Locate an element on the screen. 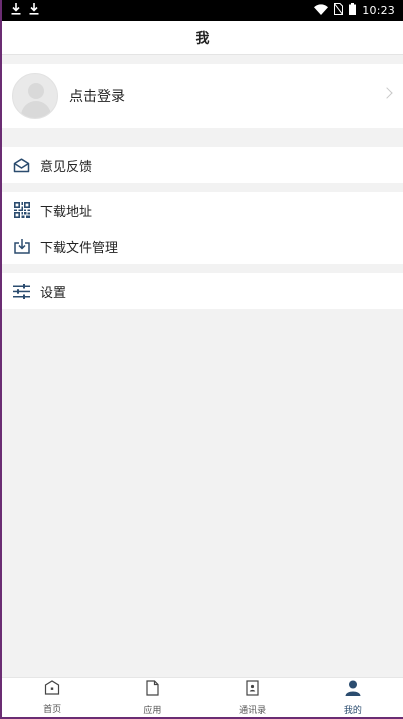  menu-item-feedback: 意见反馈 is located at coordinates (202, 165).